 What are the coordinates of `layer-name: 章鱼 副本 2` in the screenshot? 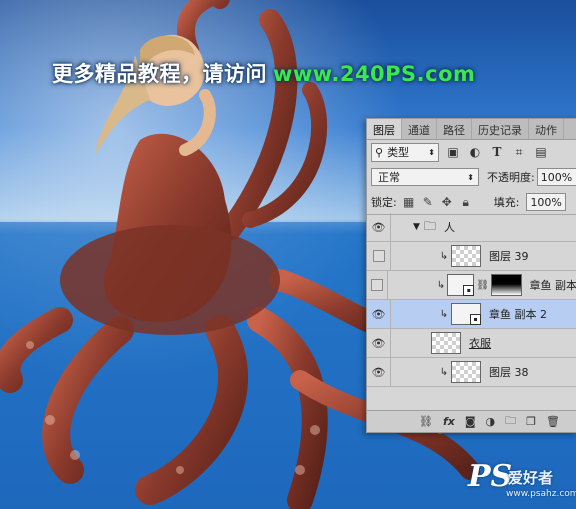 It's located at (518, 314).